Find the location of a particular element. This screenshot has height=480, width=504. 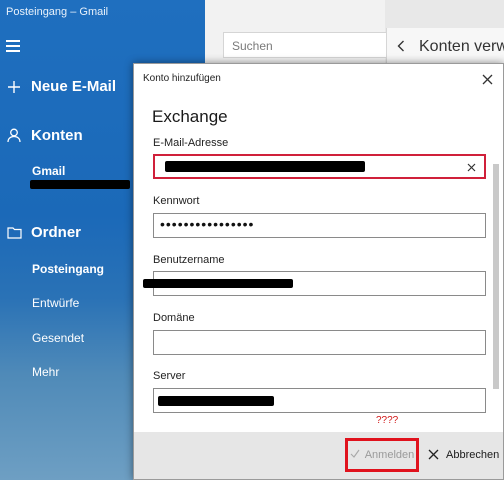

close-icon is located at coordinates (487, 80).